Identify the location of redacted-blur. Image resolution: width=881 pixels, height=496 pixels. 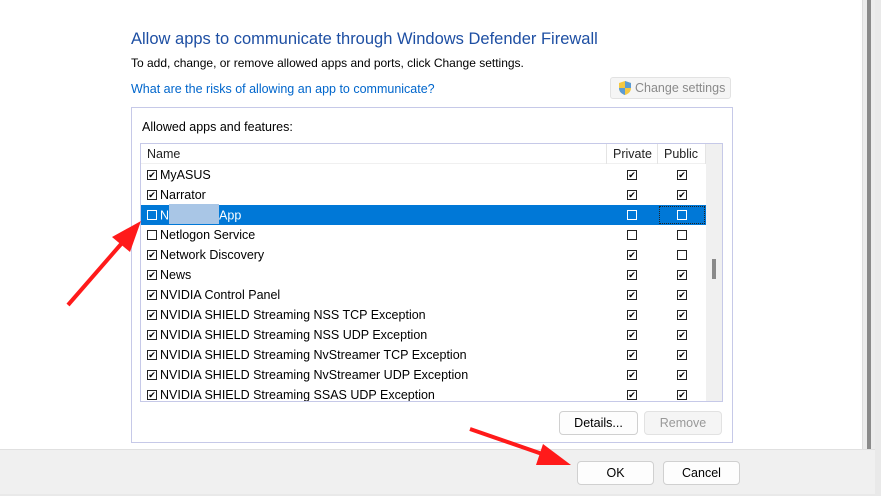
(194, 214).